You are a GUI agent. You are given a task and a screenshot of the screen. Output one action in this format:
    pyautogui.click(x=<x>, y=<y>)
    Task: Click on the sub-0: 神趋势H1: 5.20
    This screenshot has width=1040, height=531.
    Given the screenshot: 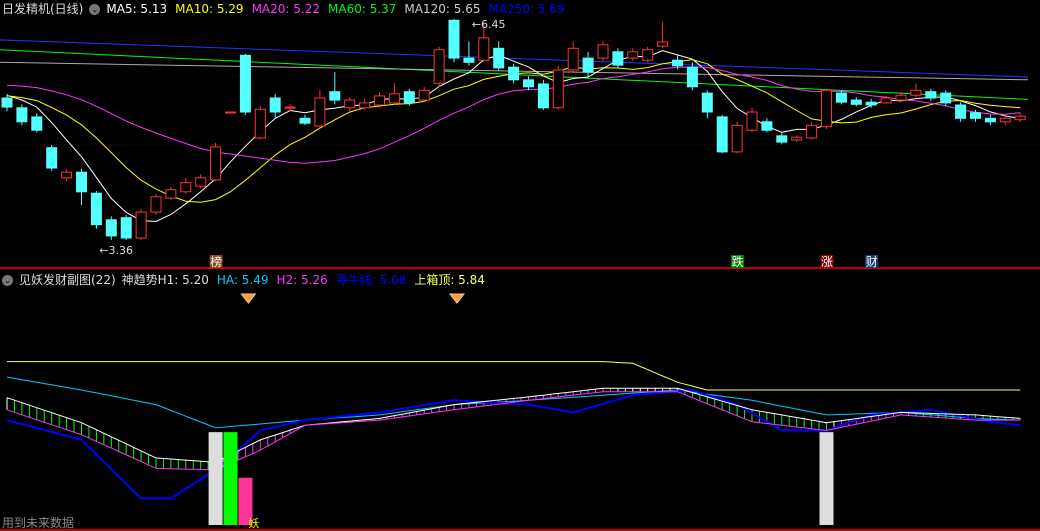 What is the action you would take?
    pyautogui.click(x=165, y=280)
    